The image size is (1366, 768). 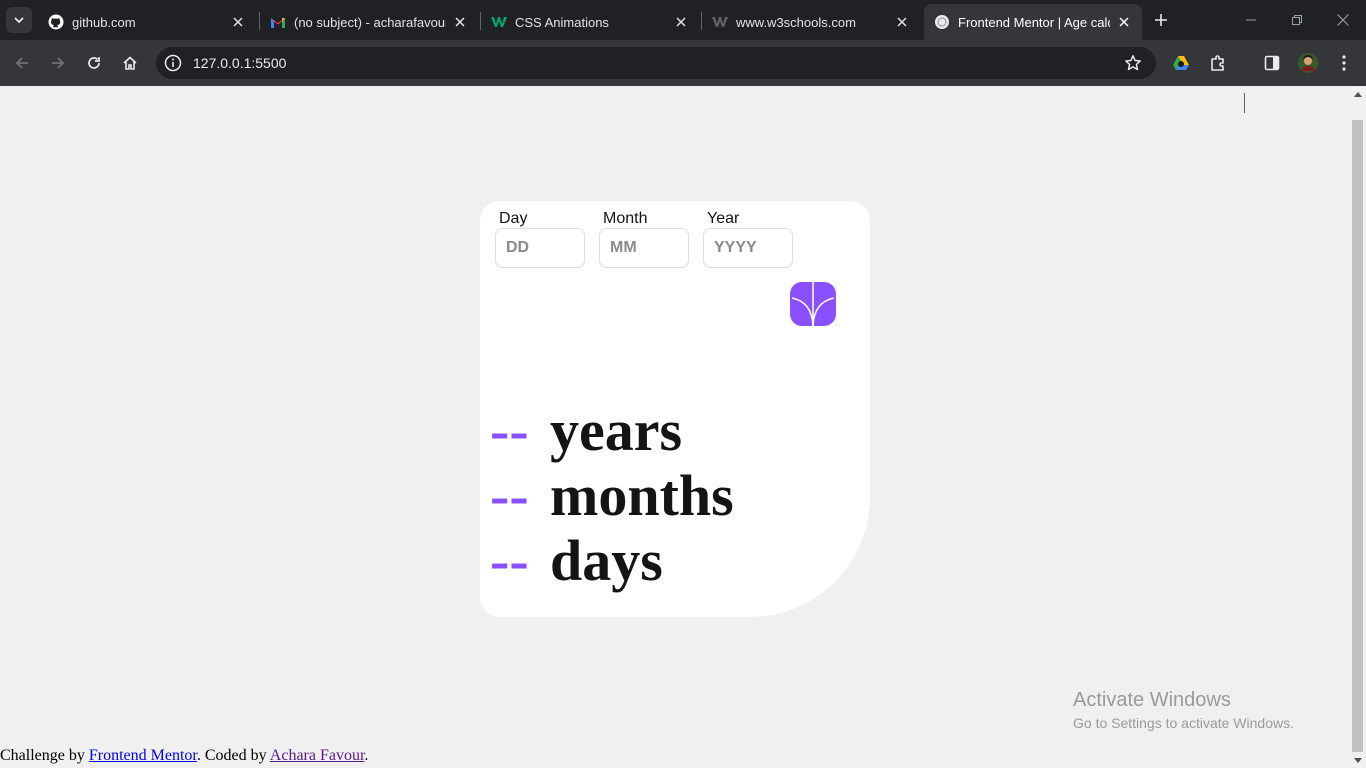 I want to click on year-label: Year, so click(x=723, y=218).